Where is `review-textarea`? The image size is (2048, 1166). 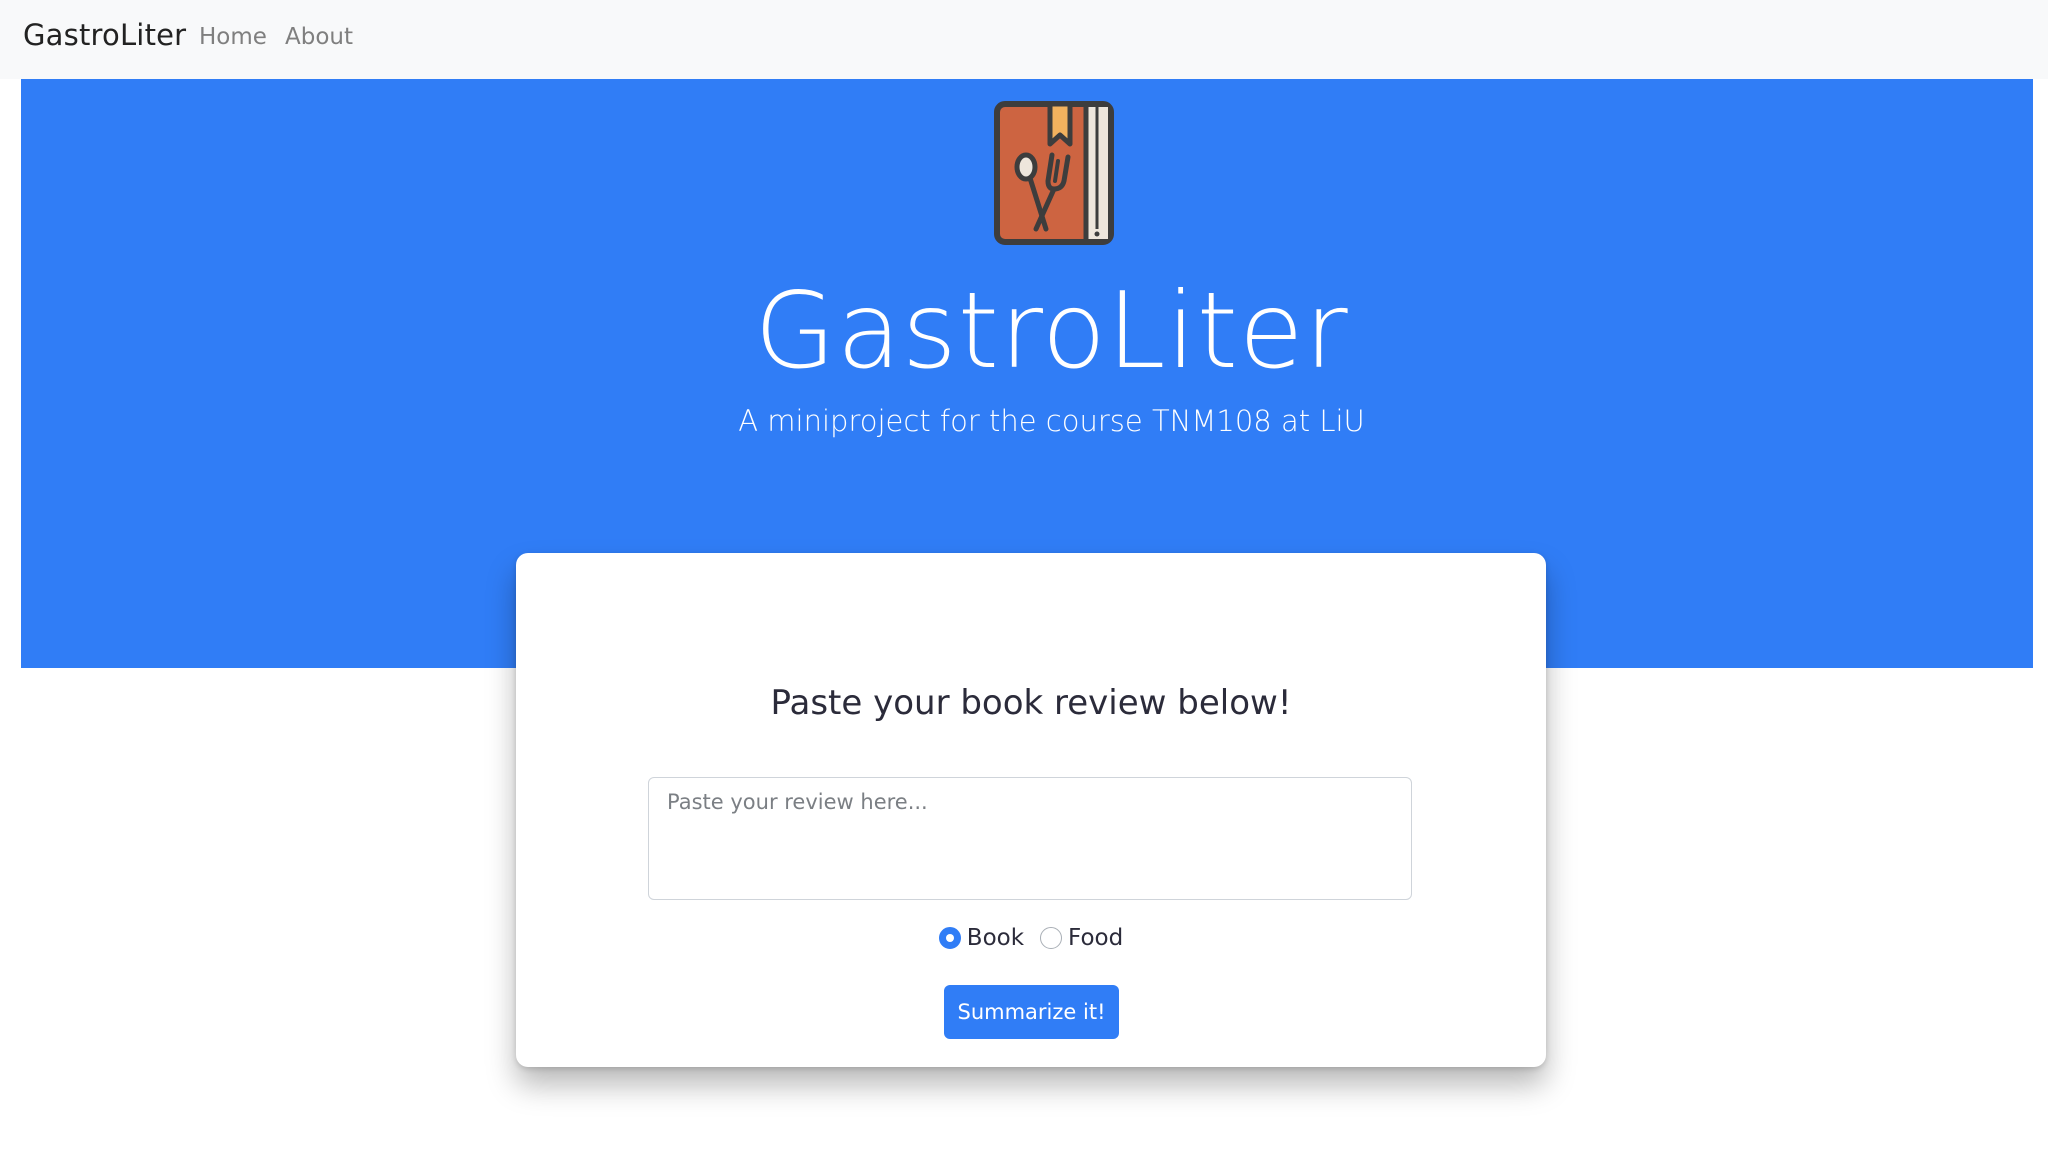
review-textarea is located at coordinates (1030, 838).